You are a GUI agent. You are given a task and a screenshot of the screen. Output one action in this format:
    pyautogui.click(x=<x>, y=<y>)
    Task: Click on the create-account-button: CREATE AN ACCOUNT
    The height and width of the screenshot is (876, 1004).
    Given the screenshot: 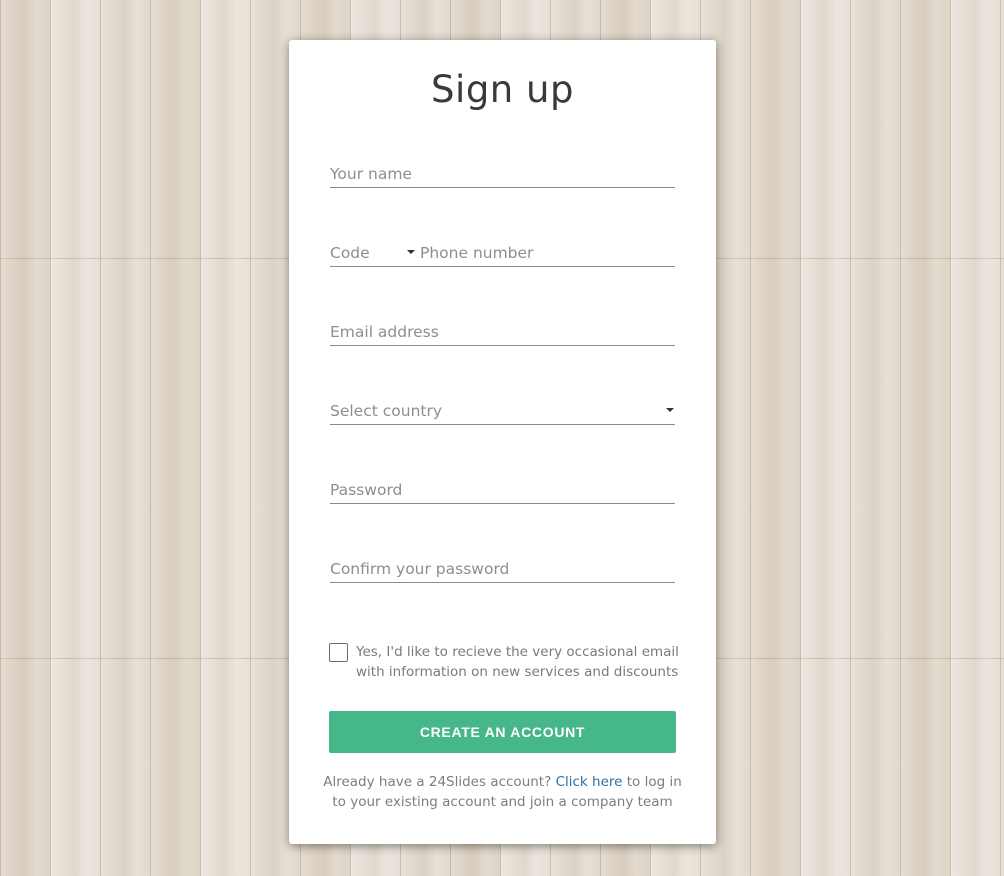 What is the action you would take?
    pyautogui.click(x=502, y=732)
    